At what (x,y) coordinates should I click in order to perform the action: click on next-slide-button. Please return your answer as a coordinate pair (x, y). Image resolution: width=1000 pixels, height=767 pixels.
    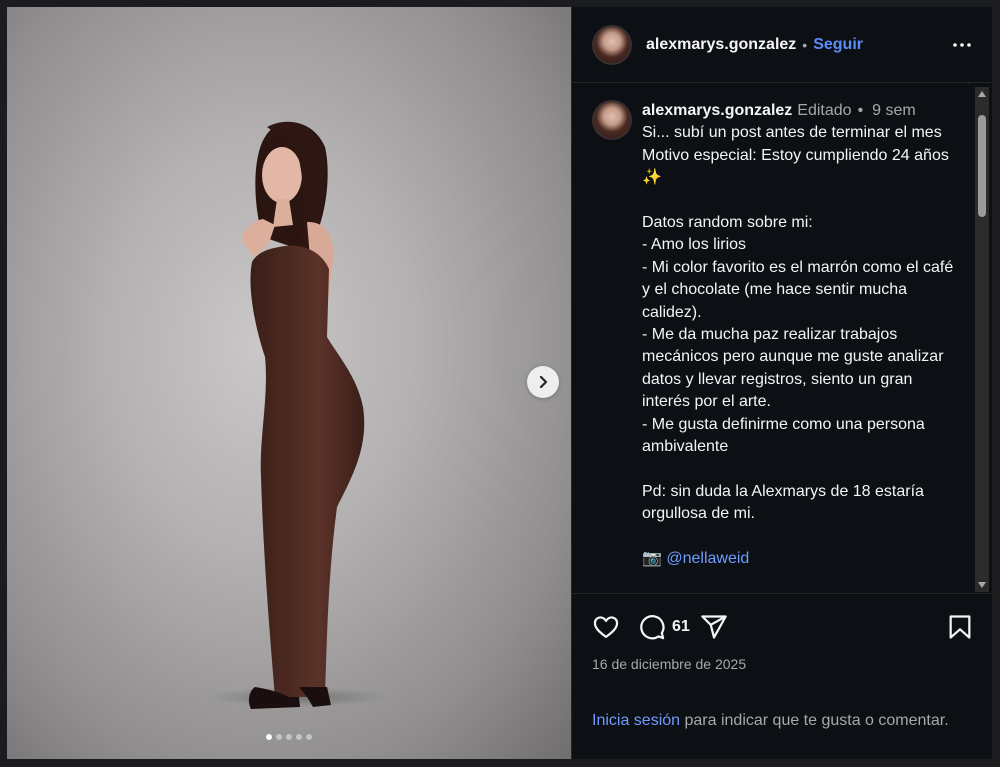
    Looking at the image, I should click on (543, 382).